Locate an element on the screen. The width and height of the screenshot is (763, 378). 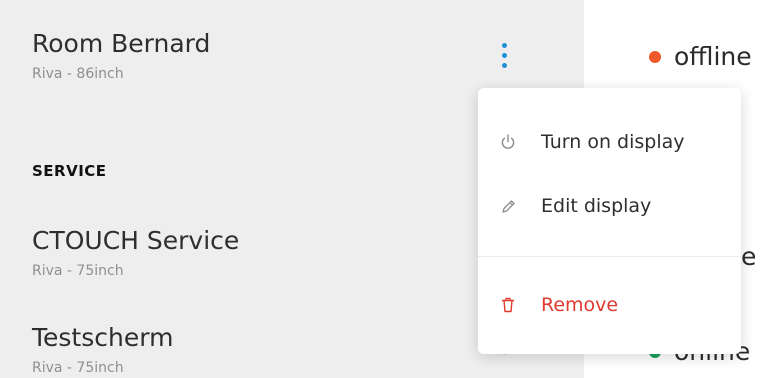
device-name: CTOUCH Service is located at coordinates (136, 240).